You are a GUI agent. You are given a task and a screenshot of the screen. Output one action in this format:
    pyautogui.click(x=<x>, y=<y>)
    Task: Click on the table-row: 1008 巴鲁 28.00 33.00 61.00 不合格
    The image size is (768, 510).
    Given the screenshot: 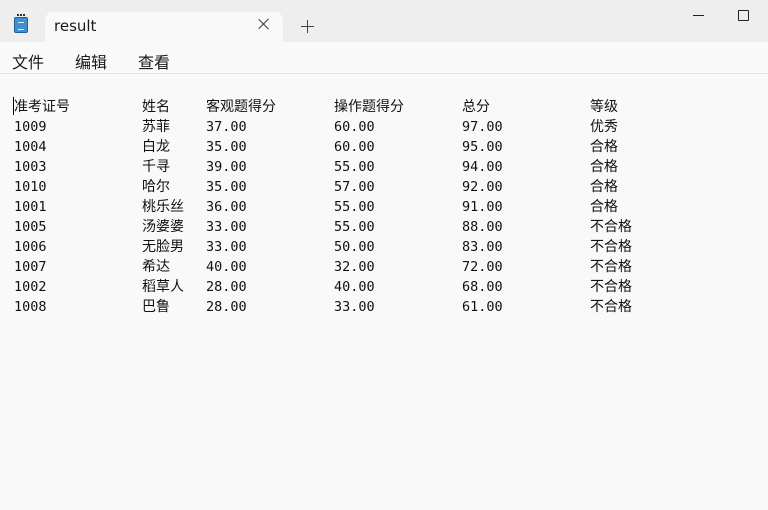 What is the action you would take?
    pyautogui.click(x=384, y=307)
    